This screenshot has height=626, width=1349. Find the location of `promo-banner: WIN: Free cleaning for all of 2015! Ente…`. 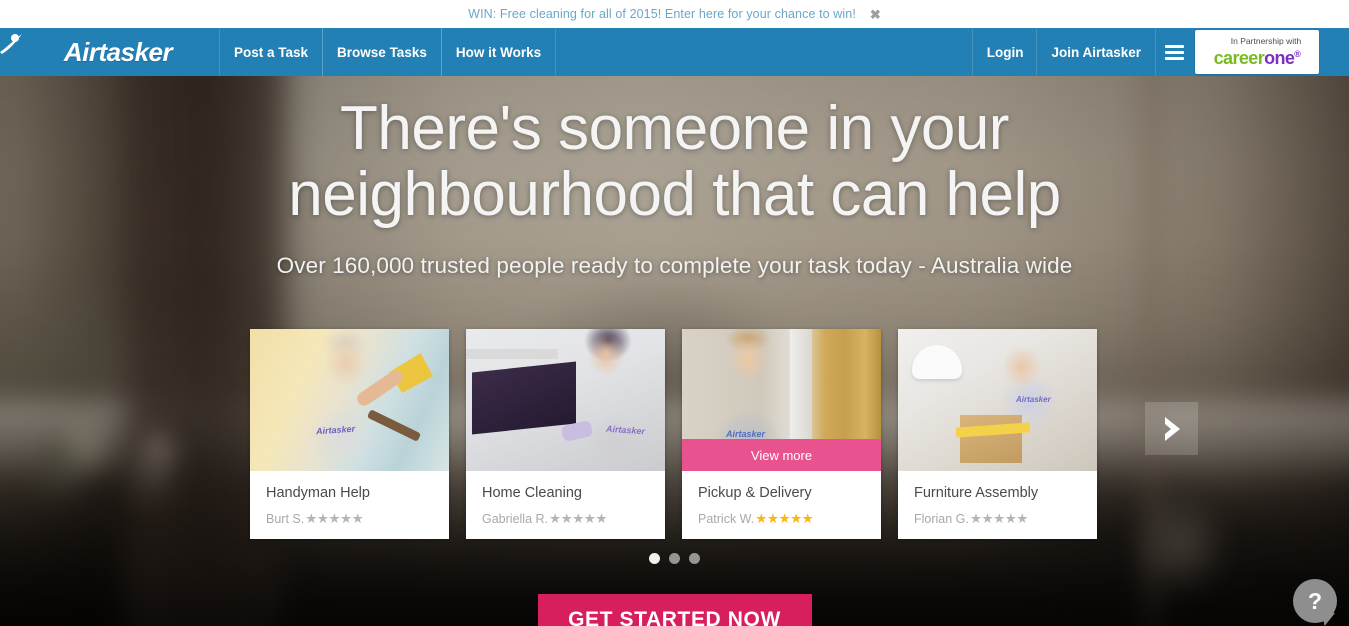

promo-banner: WIN: Free cleaning for all of 2015! Ente… is located at coordinates (674, 14).